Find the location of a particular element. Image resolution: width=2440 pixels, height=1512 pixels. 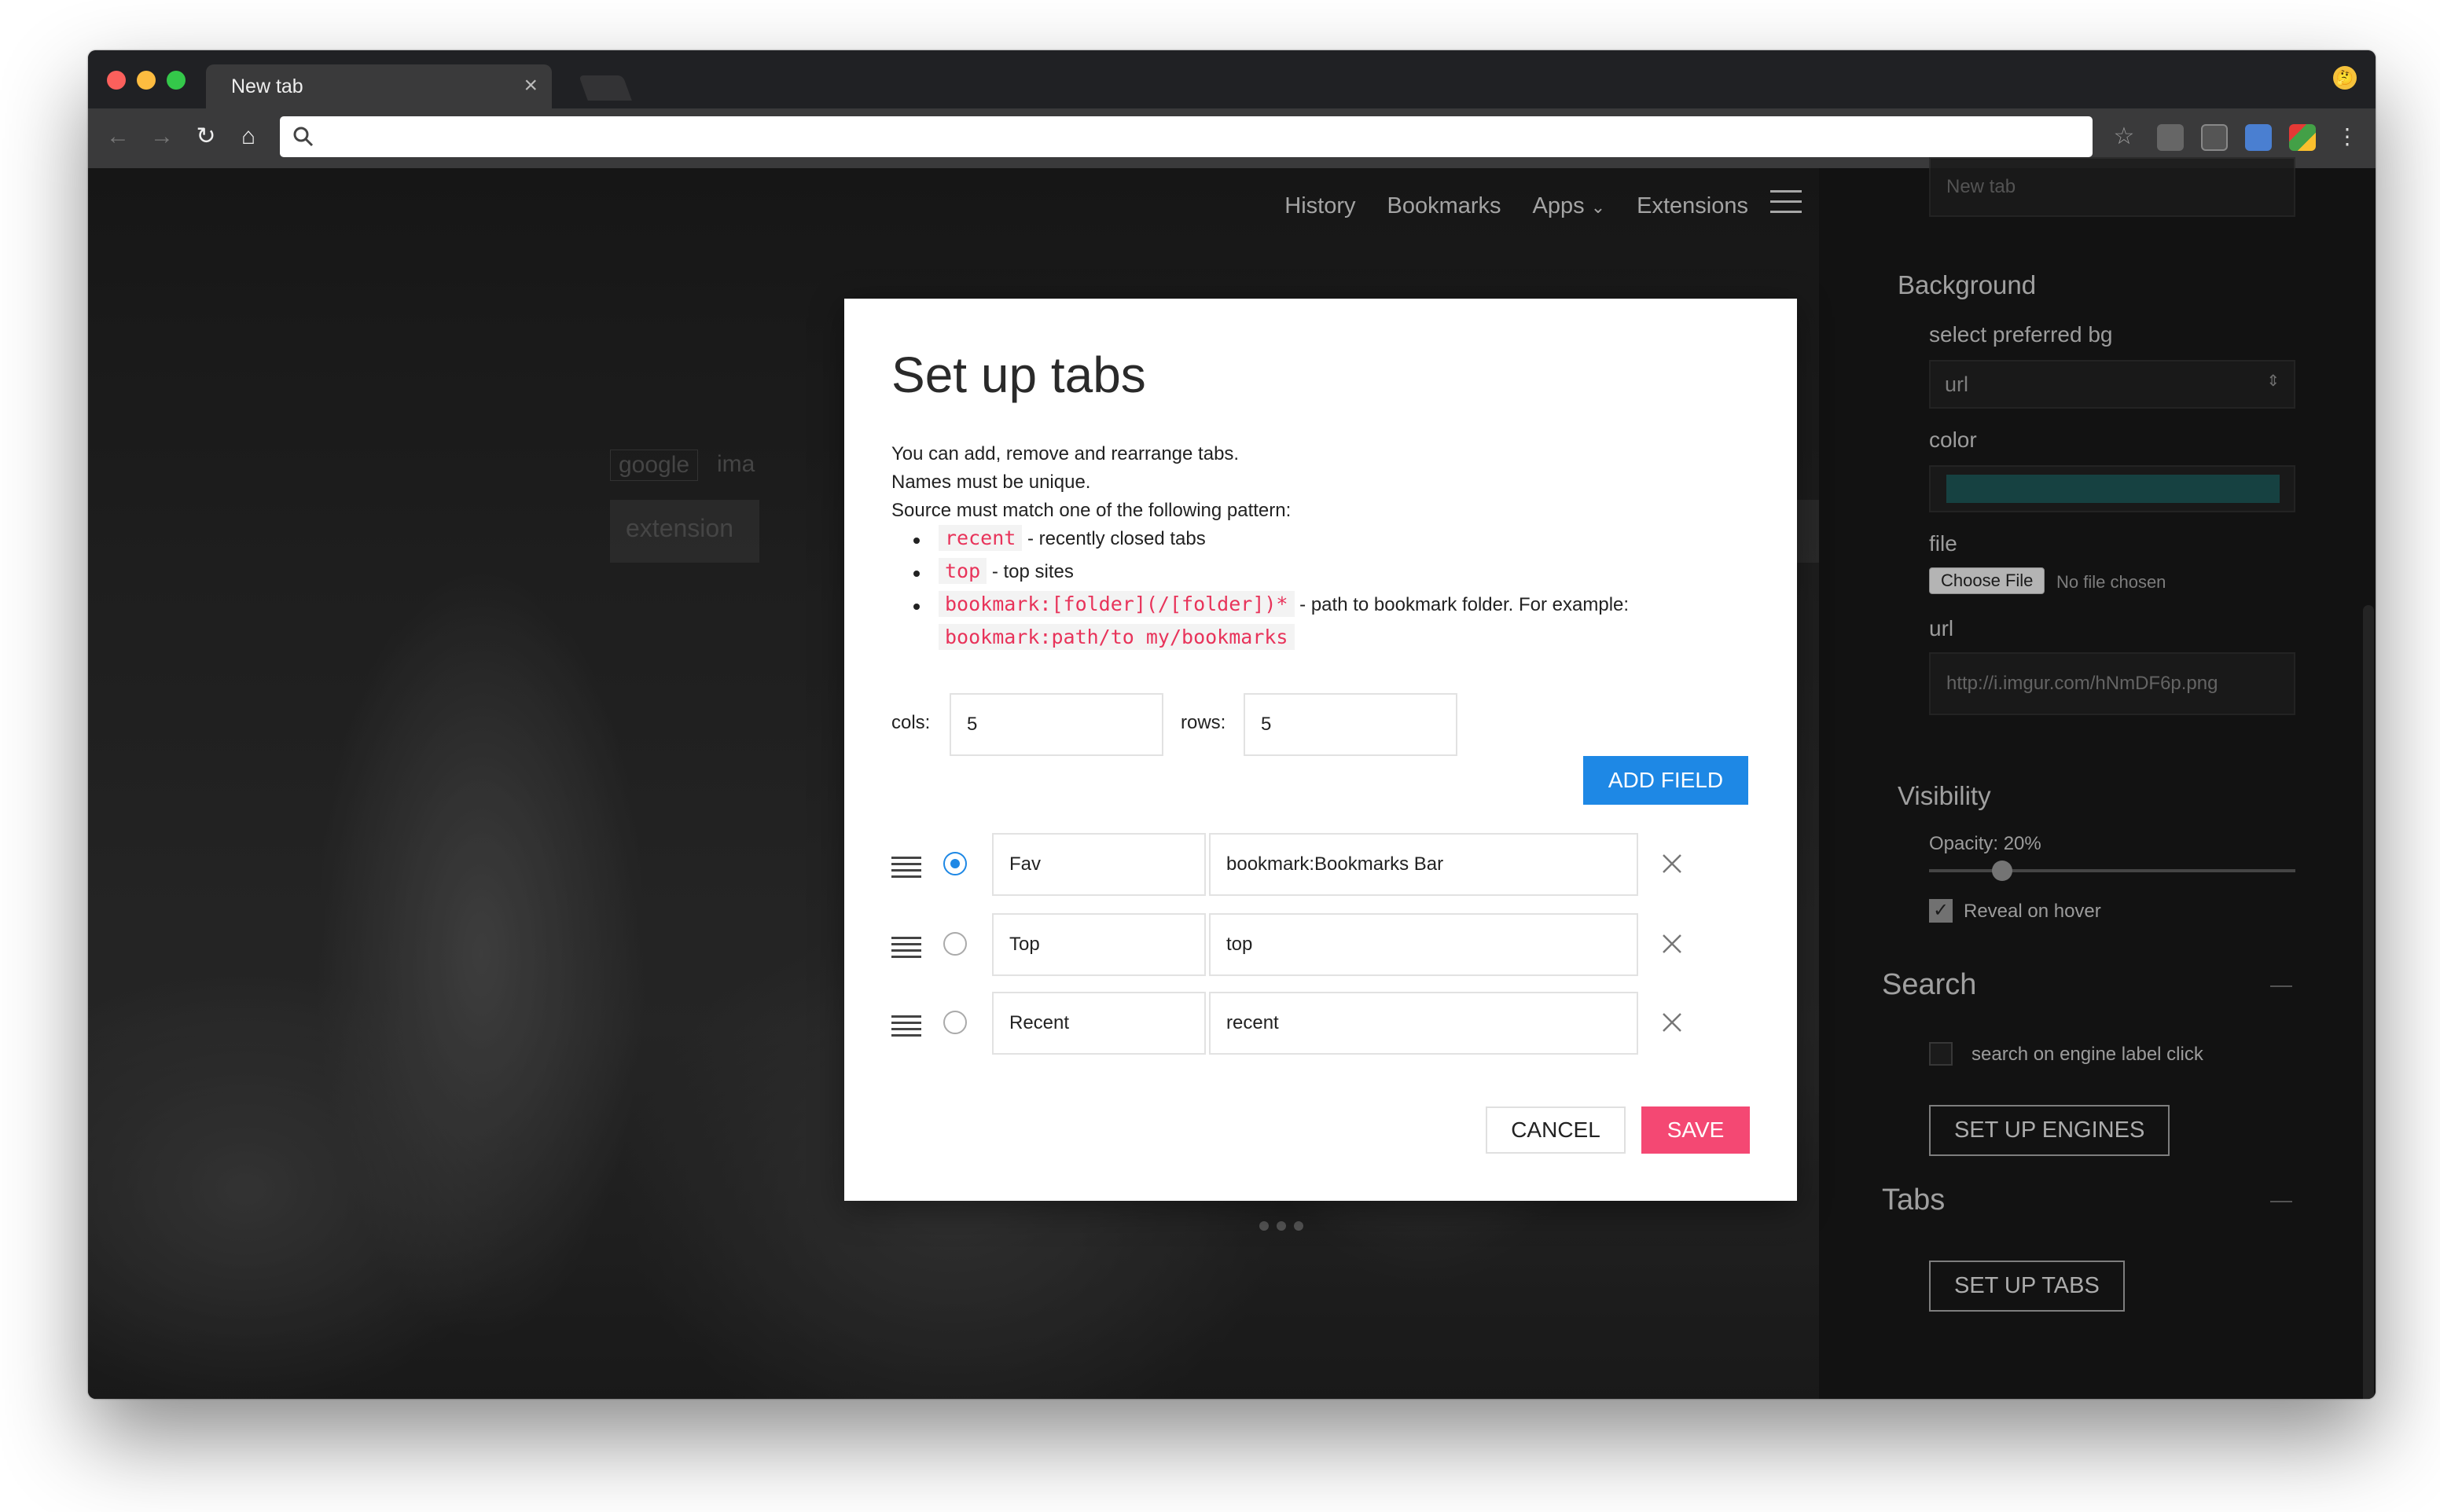

browser-tab: New tab × is located at coordinates (379, 87).